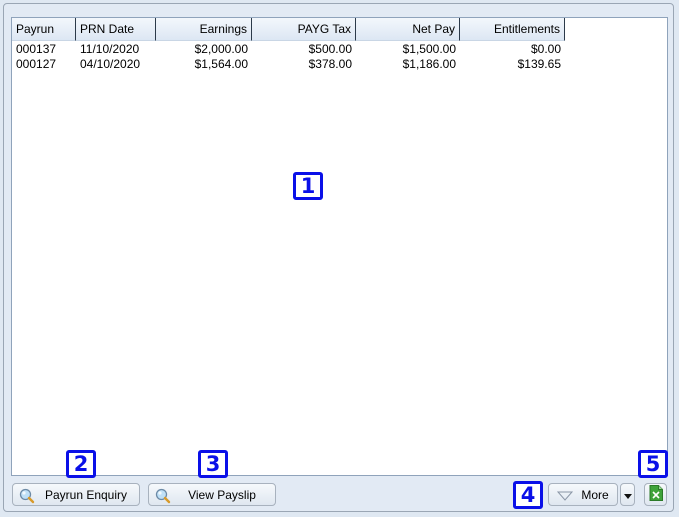  I want to click on cell-earnings: $1,564.00, so click(221, 64).